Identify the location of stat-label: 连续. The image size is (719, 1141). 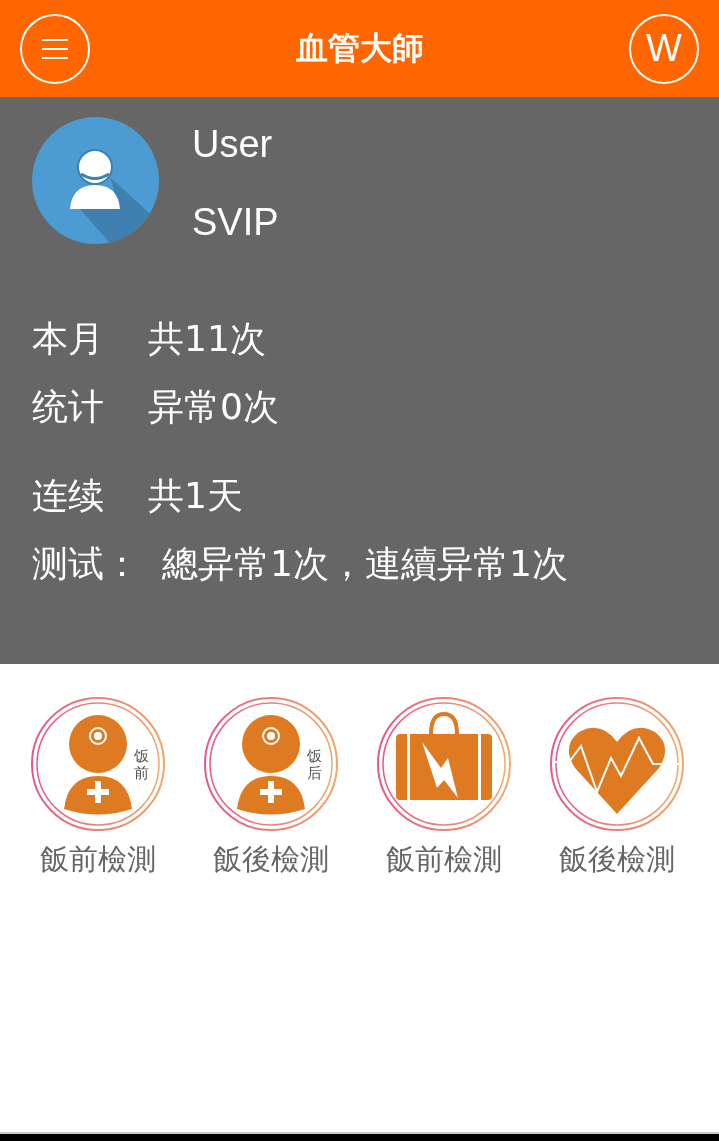
(68, 496).